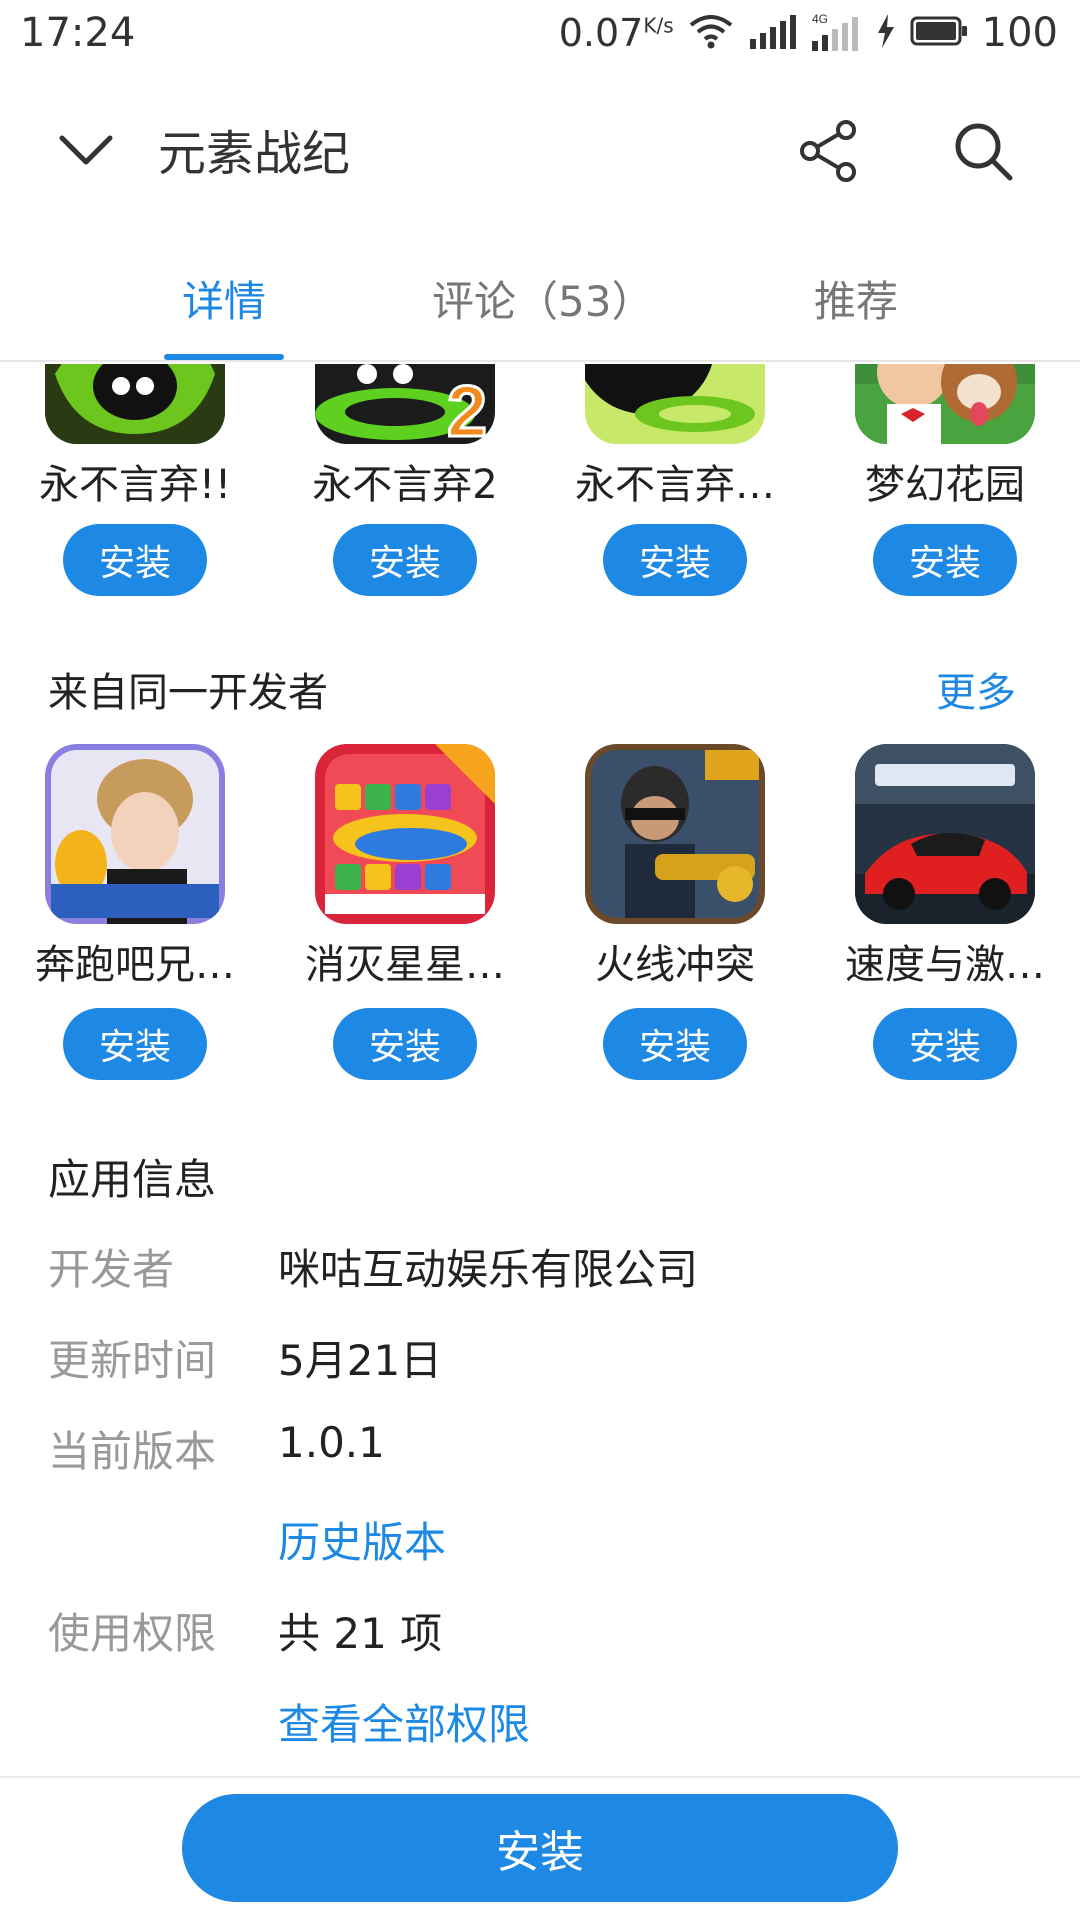 Image resolution: width=1080 pixels, height=1920 pixels. Describe the element at coordinates (405, 404) in the screenshot. I see `app-icon-never-give-up-2: 2` at that location.